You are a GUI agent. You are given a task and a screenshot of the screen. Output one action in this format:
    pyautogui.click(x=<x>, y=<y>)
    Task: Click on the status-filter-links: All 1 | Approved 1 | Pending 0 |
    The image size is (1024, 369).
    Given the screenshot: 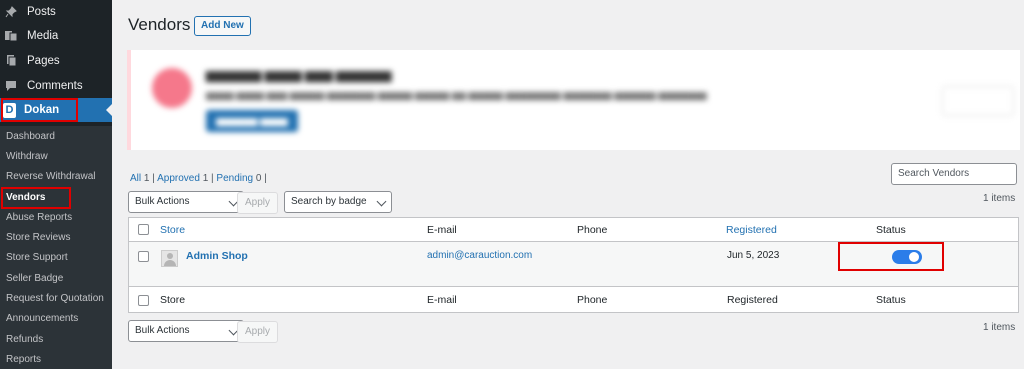 What is the action you would take?
    pyautogui.click(x=198, y=178)
    